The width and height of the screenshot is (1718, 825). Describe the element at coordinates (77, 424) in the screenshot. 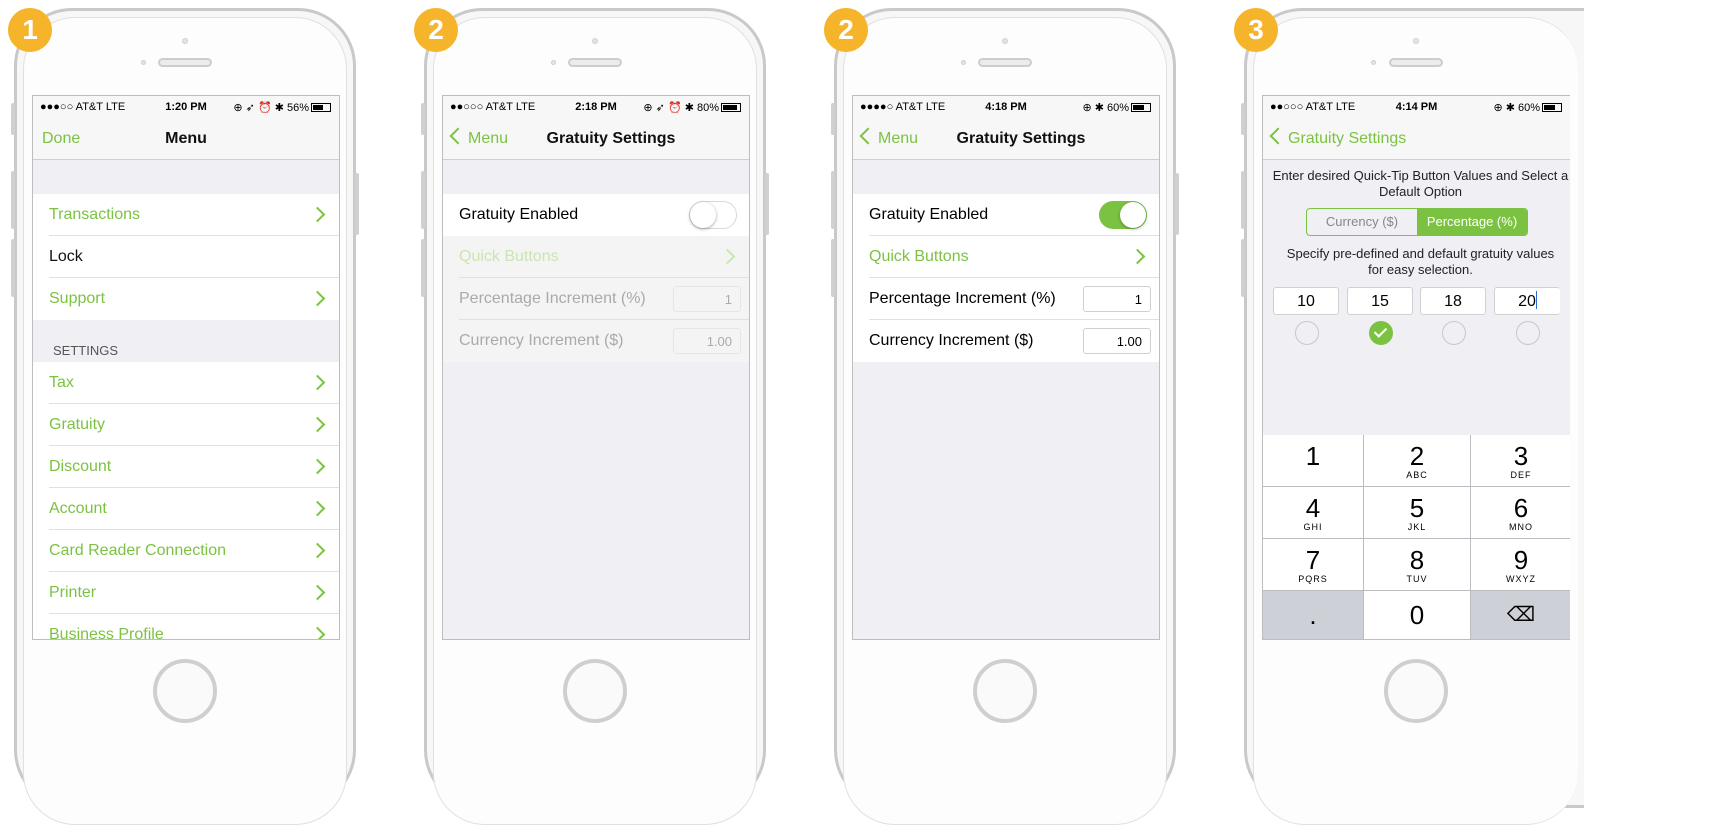

I see `menu-item-label: Gratuity` at that location.